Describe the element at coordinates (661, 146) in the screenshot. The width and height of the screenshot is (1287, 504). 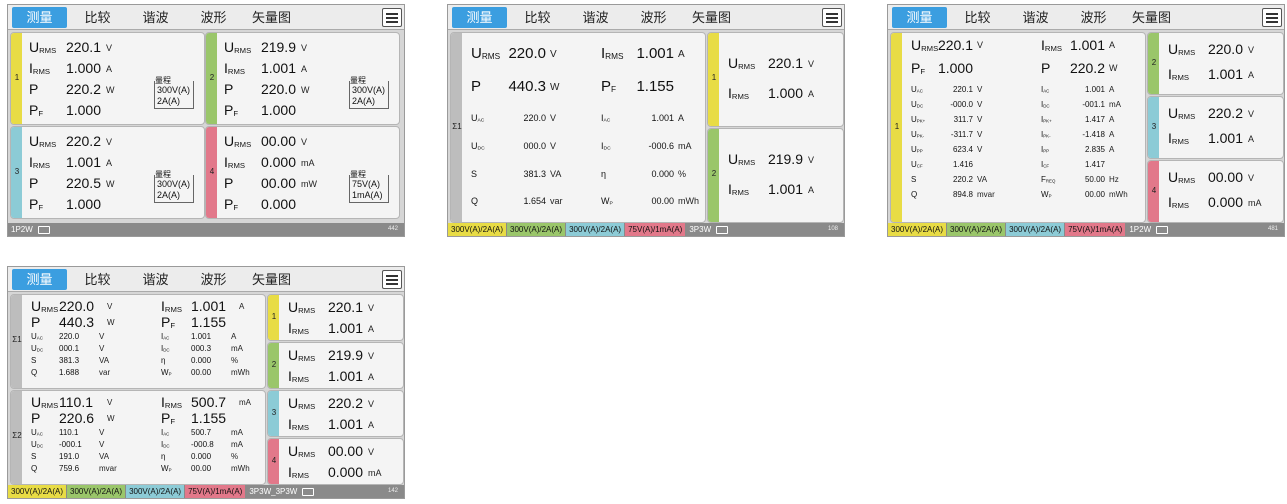
I see `param-value: -000.6` at that location.